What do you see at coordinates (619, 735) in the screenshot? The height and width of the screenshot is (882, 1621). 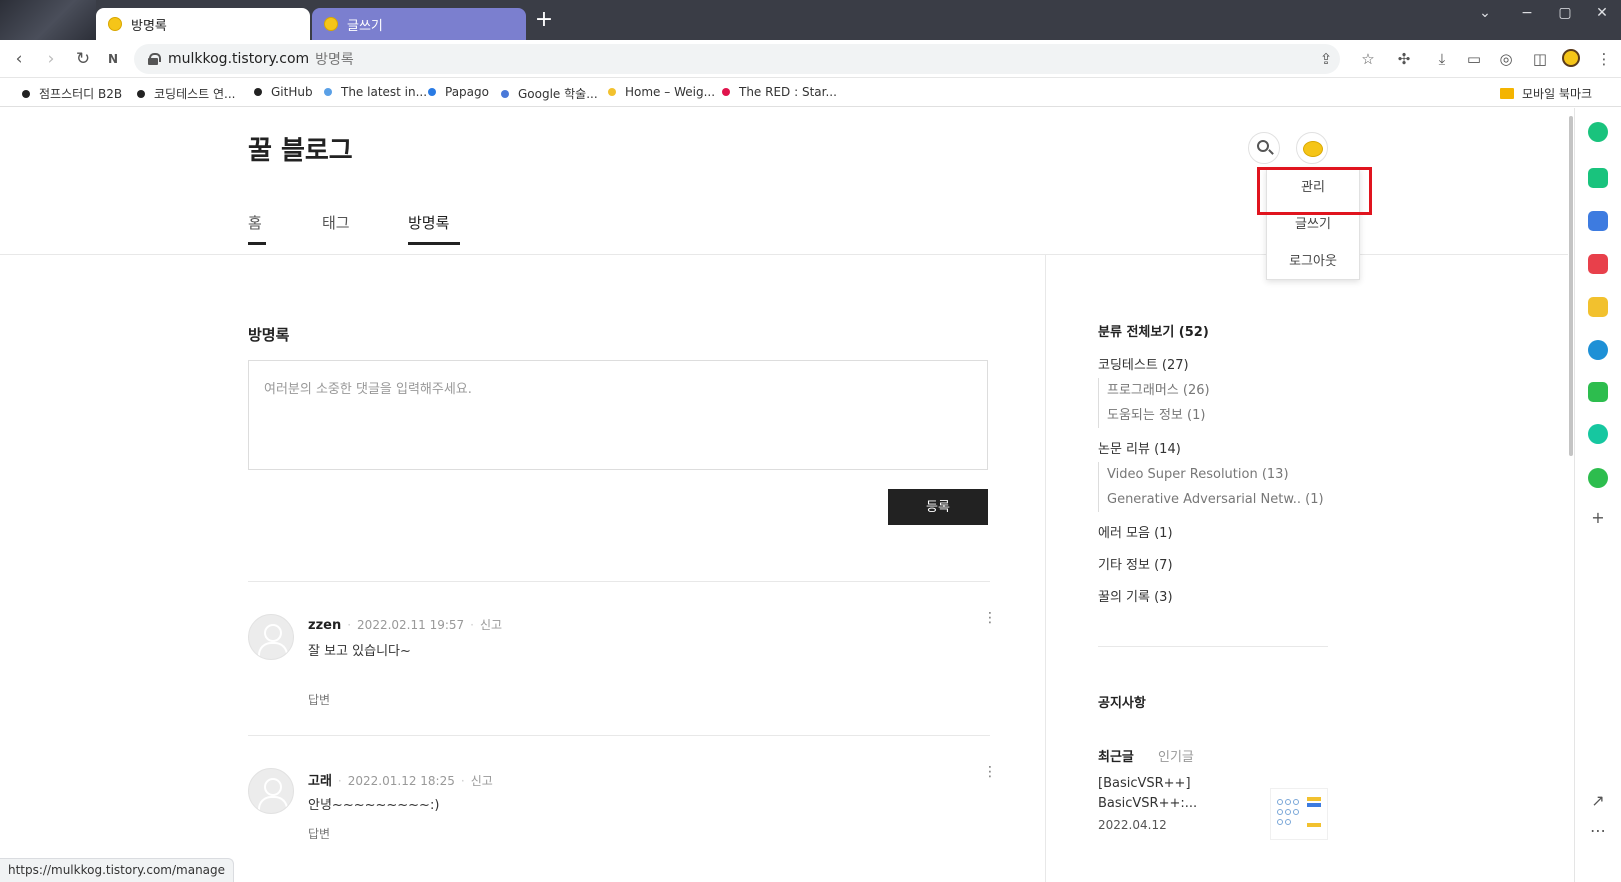 I see `divider` at bounding box center [619, 735].